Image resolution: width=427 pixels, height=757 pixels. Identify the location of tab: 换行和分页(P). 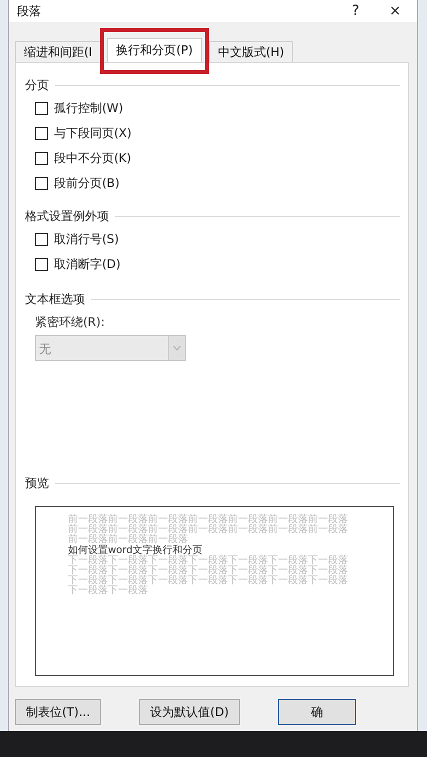
(154, 50).